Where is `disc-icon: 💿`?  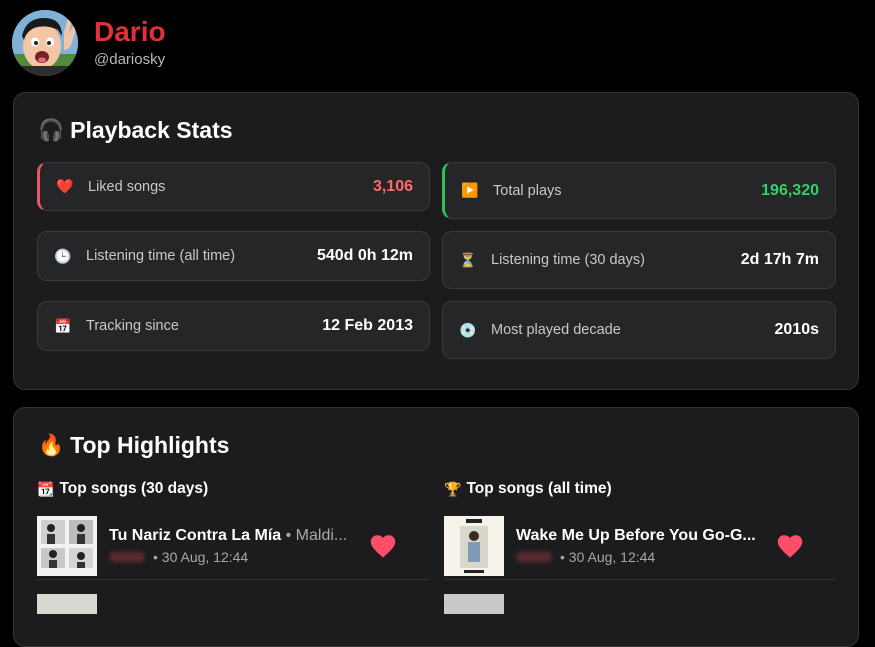 disc-icon: 💿 is located at coordinates (468, 329).